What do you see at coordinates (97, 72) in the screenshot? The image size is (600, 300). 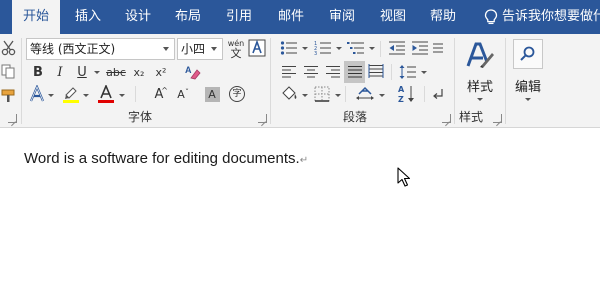 I see `underline-dropdown-icon` at bounding box center [97, 72].